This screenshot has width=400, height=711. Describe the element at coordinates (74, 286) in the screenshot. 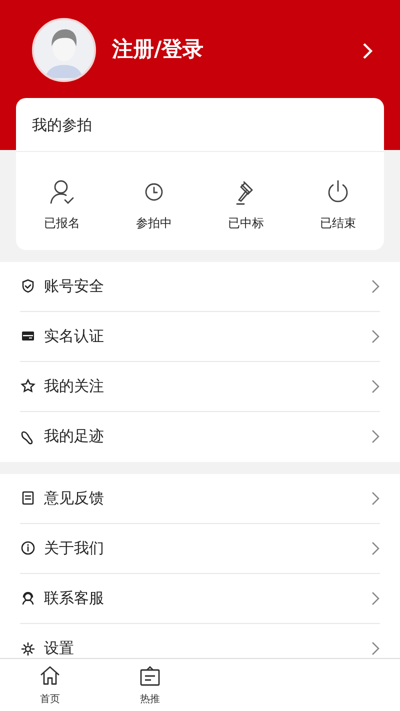

I see `menu-label: 账号安全` at that location.